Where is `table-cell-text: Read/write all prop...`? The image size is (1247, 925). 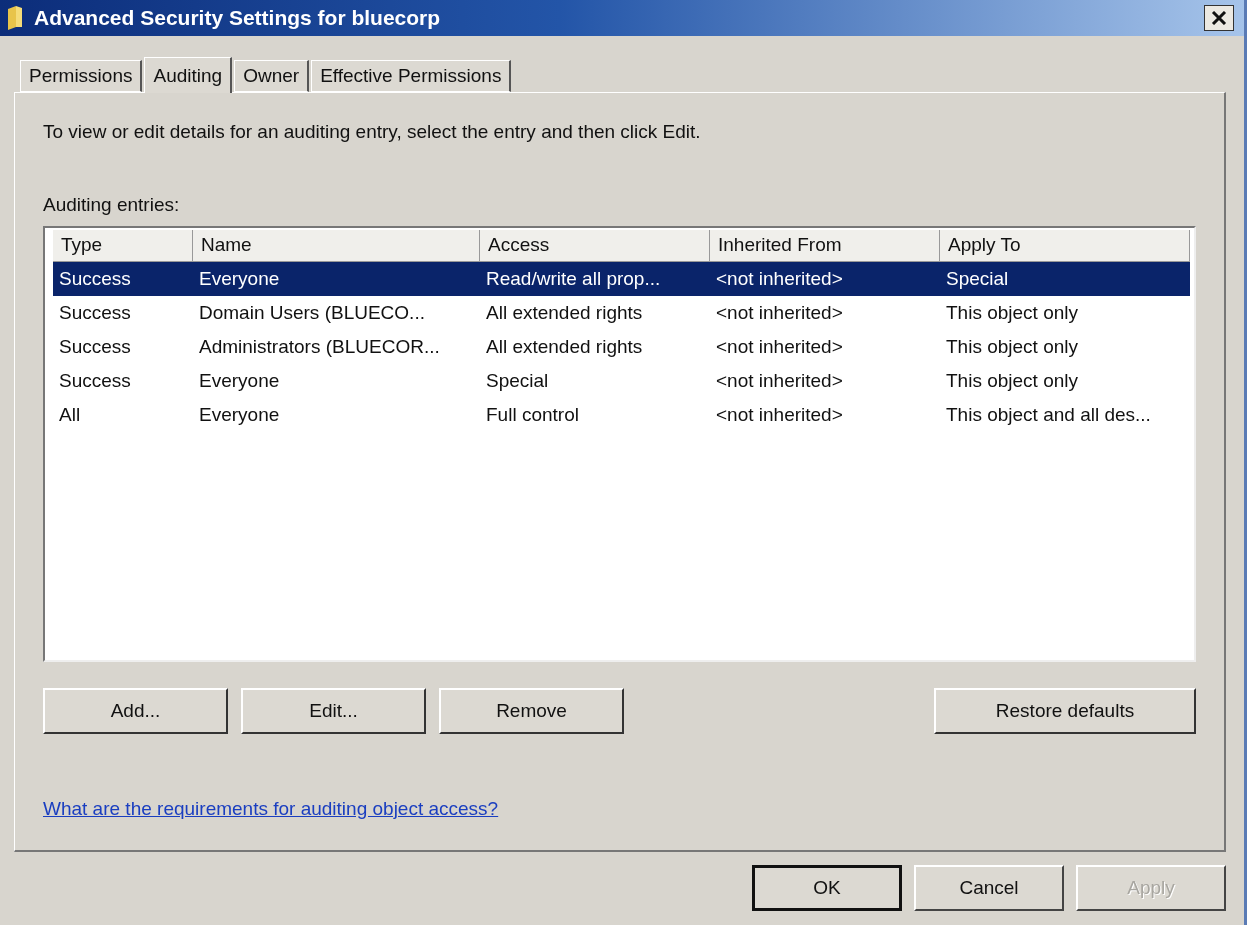 table-cell-text: Read/write all prop... is located at coordinates (573, 279).